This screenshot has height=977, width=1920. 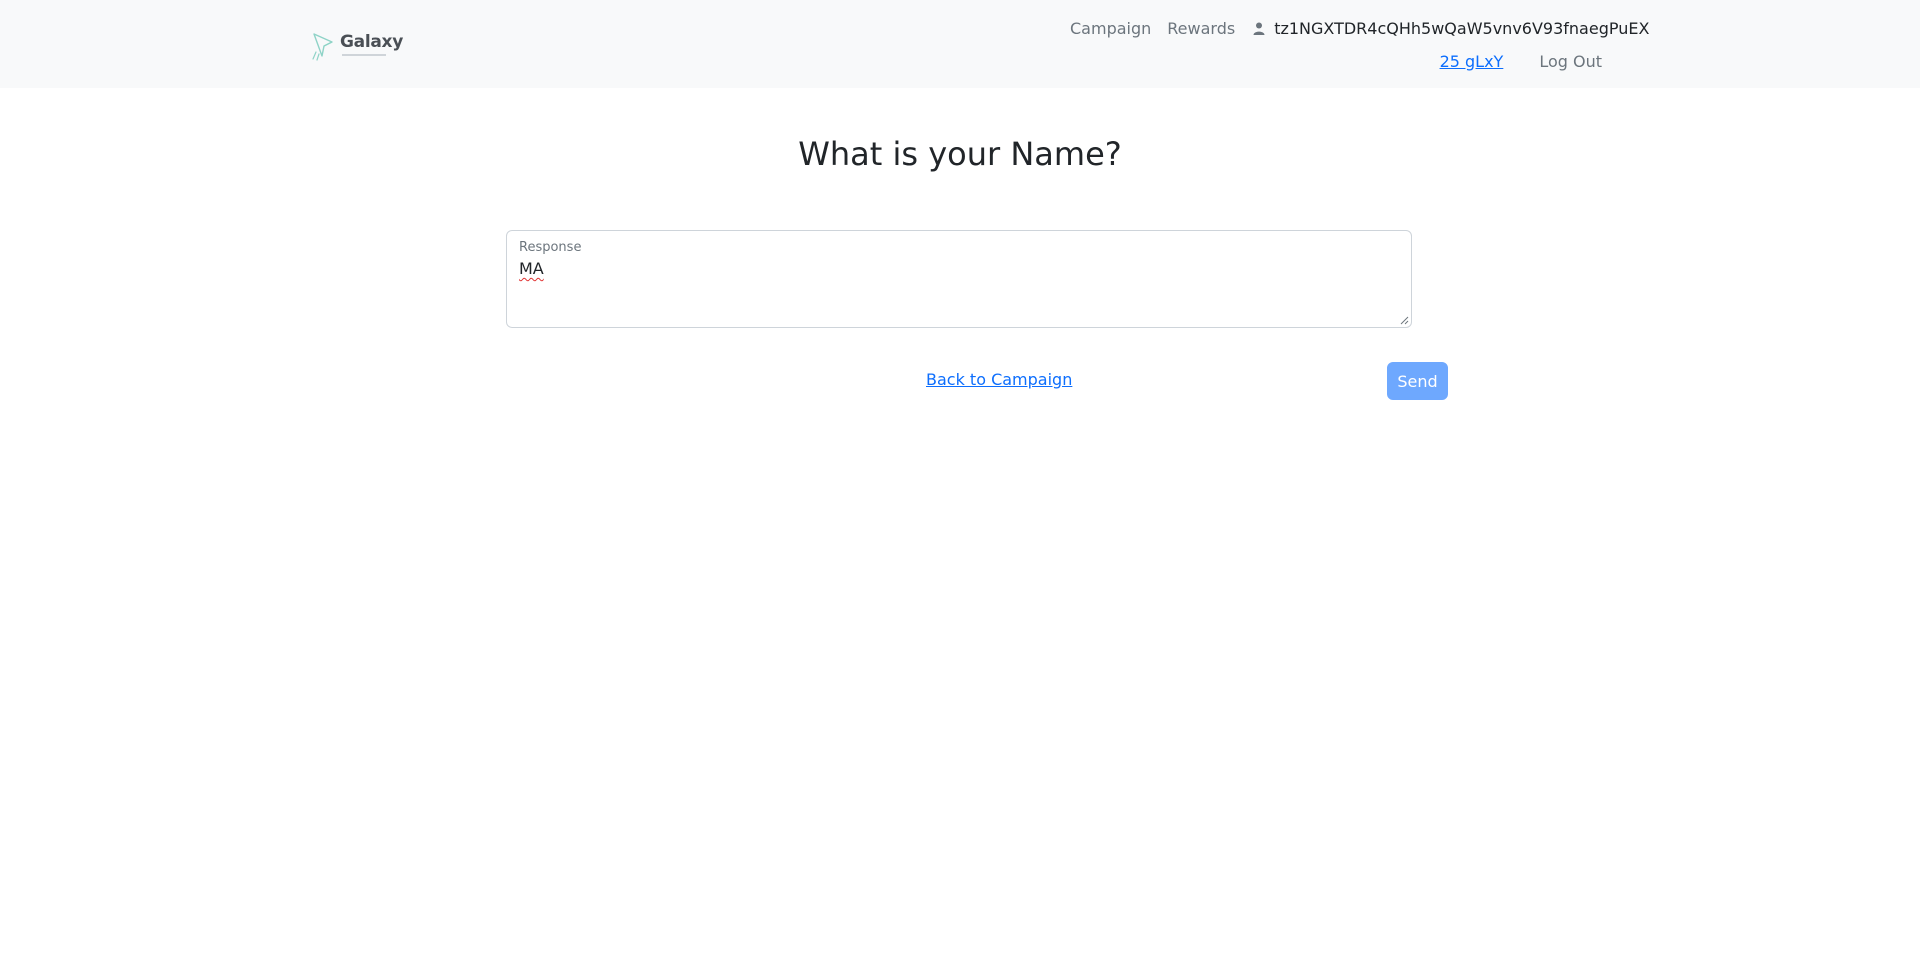 I want to click on response-textarea: Response MA, so click(x=959, y=279).